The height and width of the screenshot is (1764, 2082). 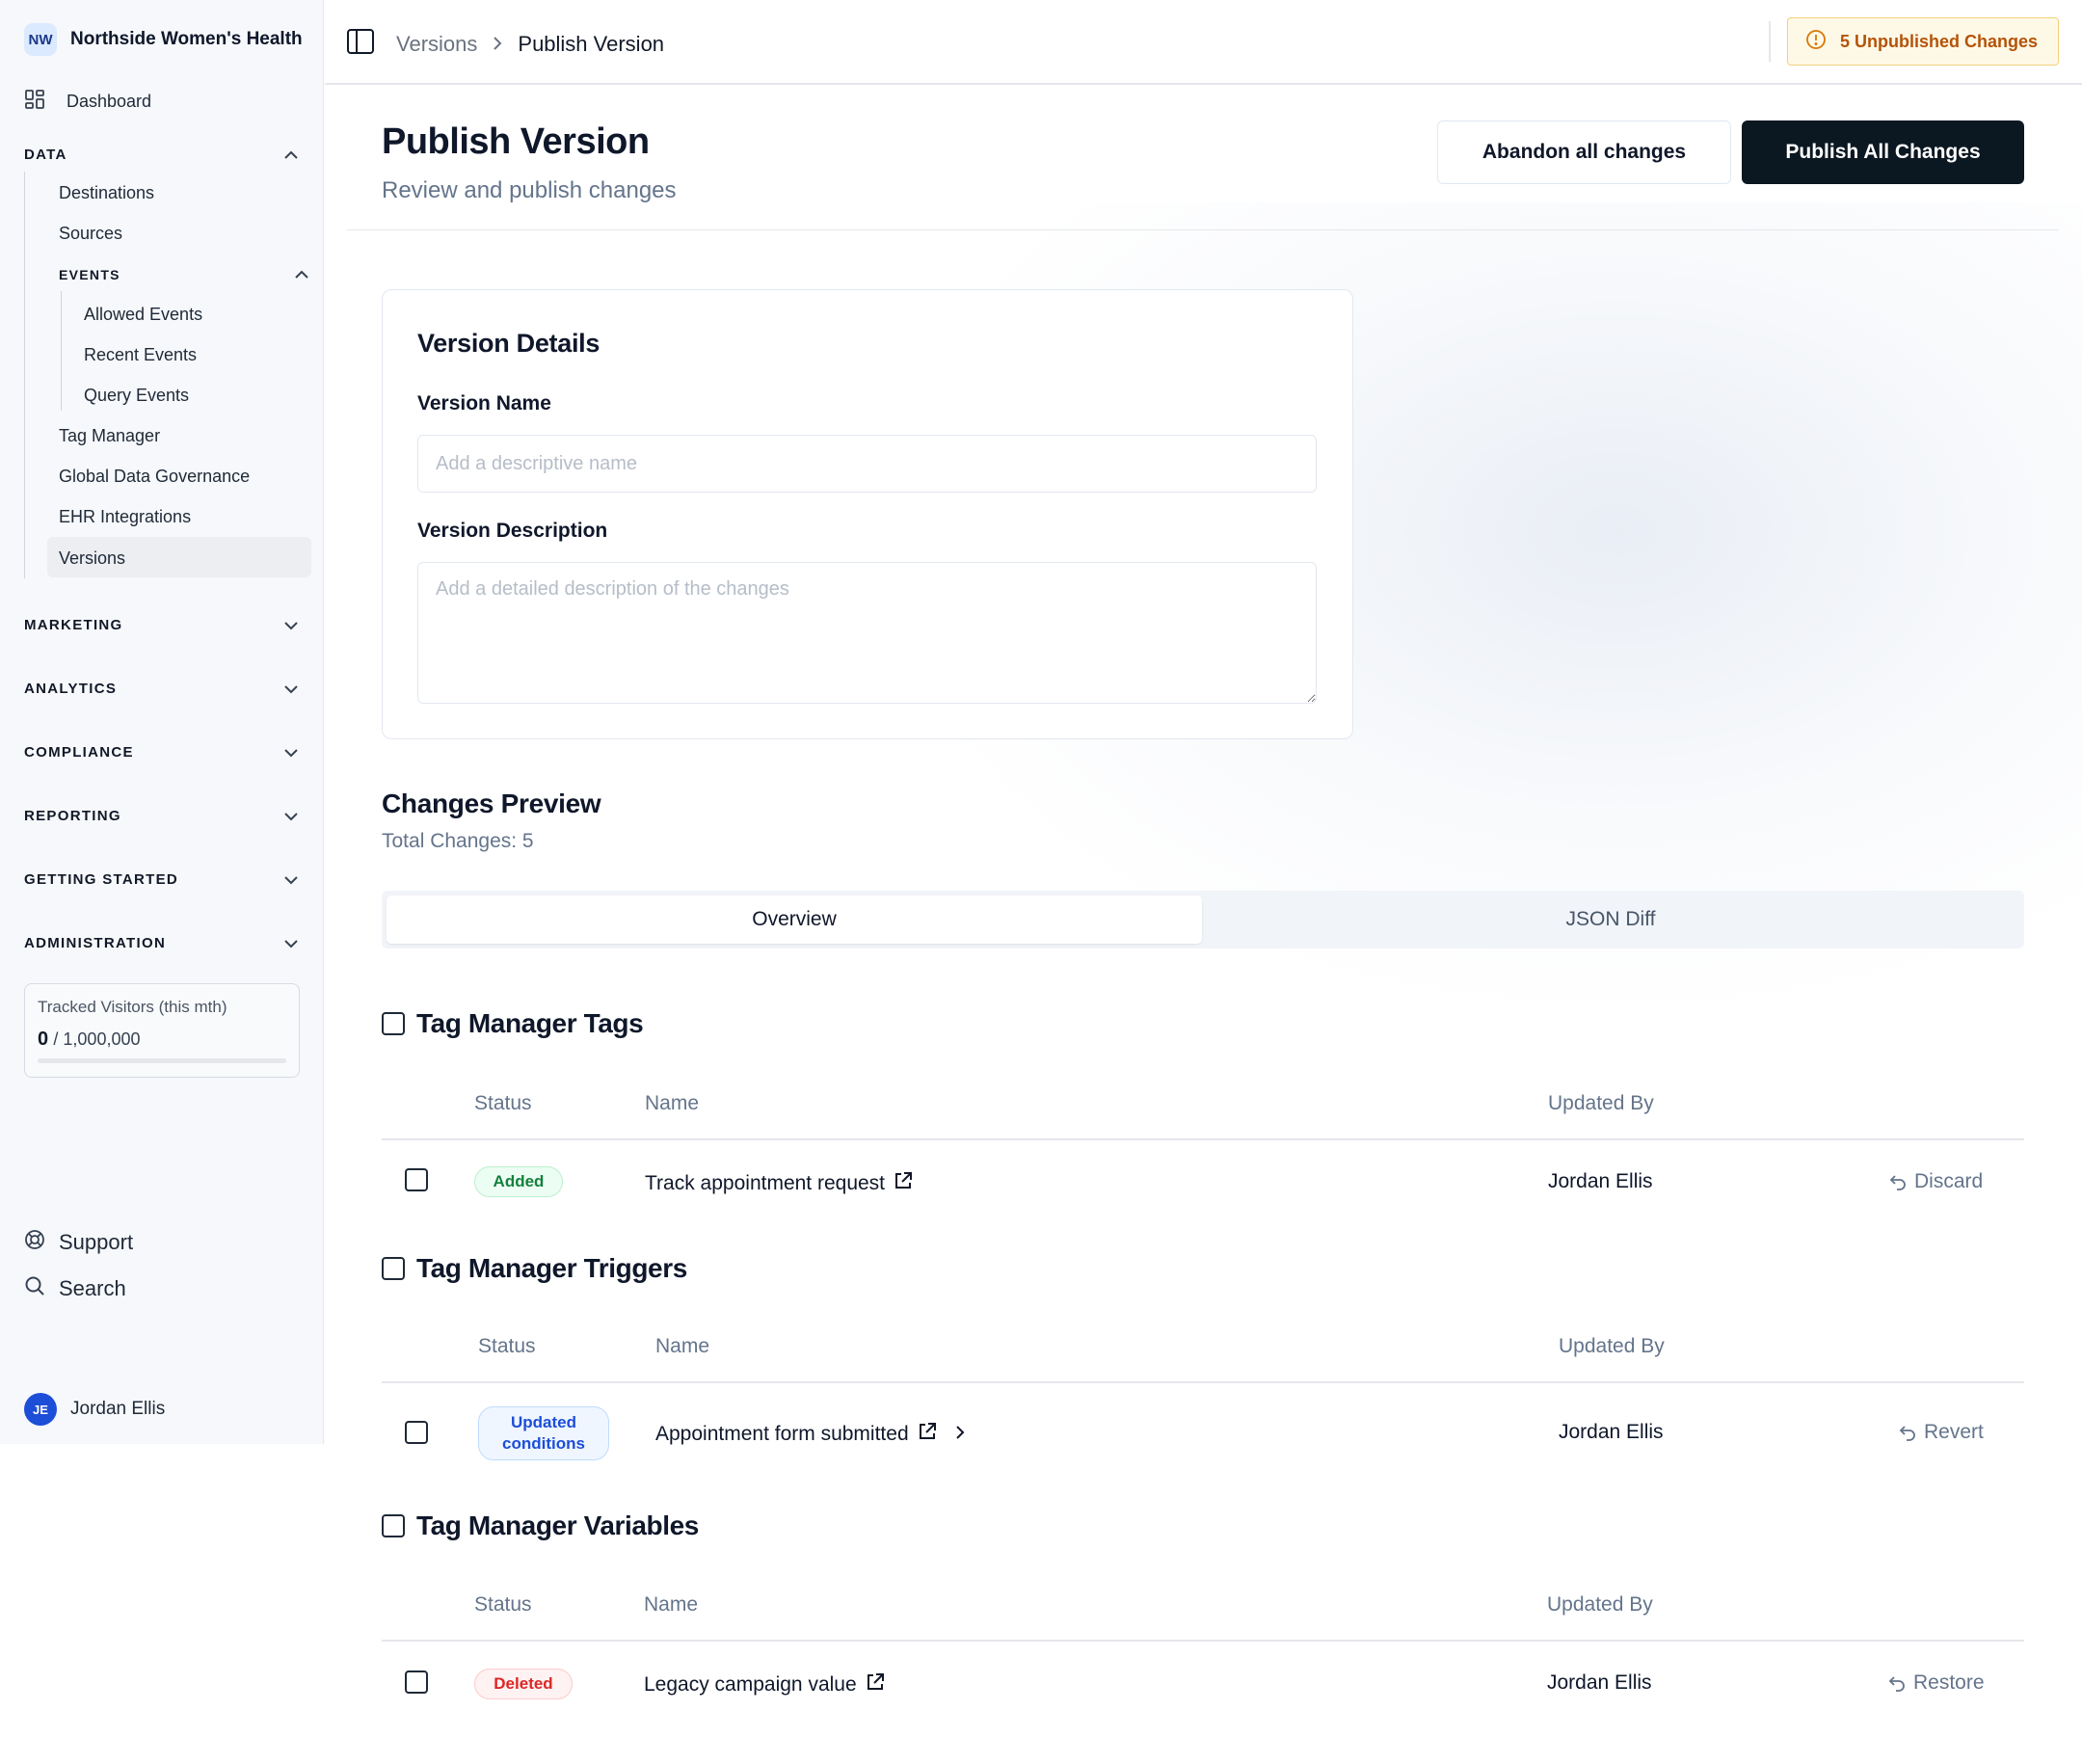 What do you see at coordinates (867, 633) in the screenshot?
I see `version-description-input` at bounding box center [867, 633].